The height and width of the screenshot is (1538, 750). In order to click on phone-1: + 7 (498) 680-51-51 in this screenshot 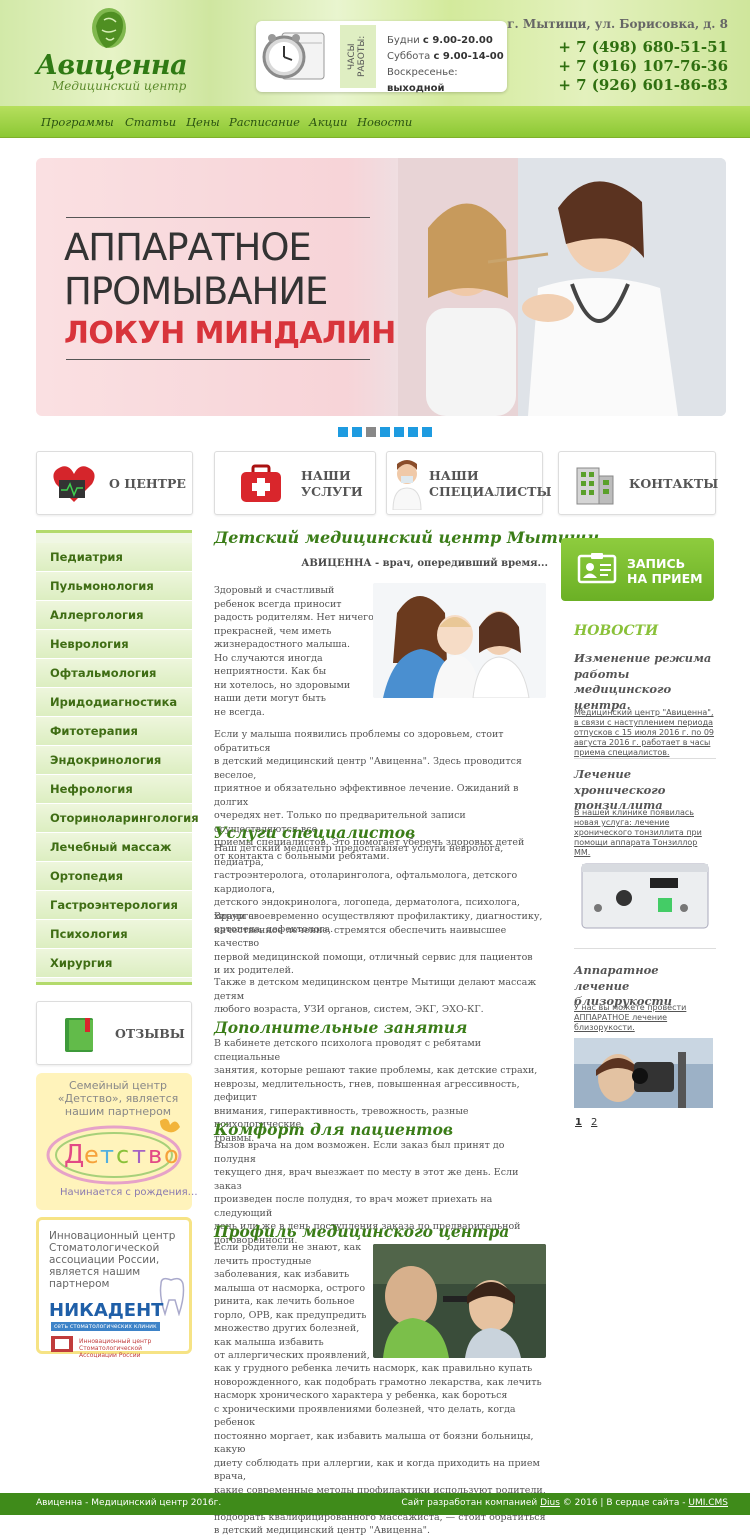, I will do `click(643, 47)`.